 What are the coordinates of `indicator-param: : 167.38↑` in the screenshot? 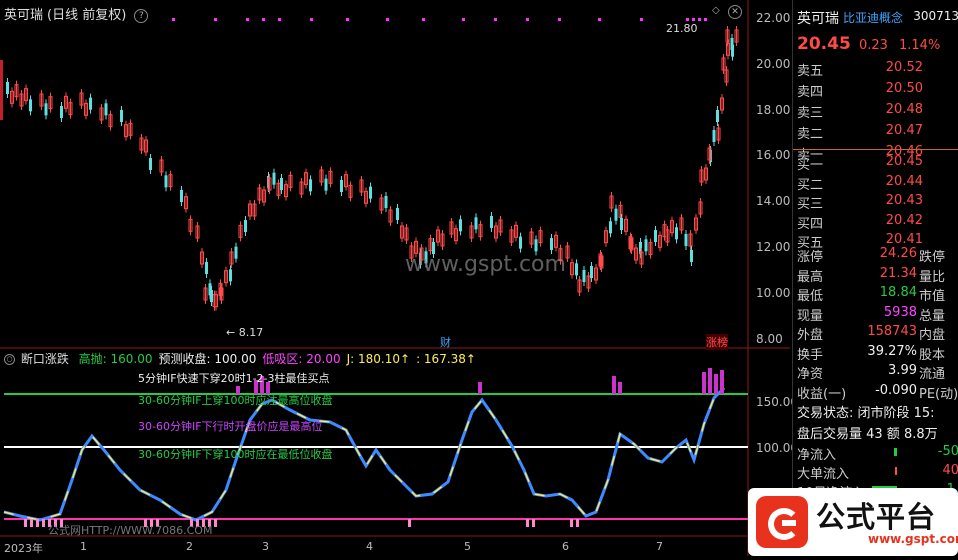 It's located at (446, 359).